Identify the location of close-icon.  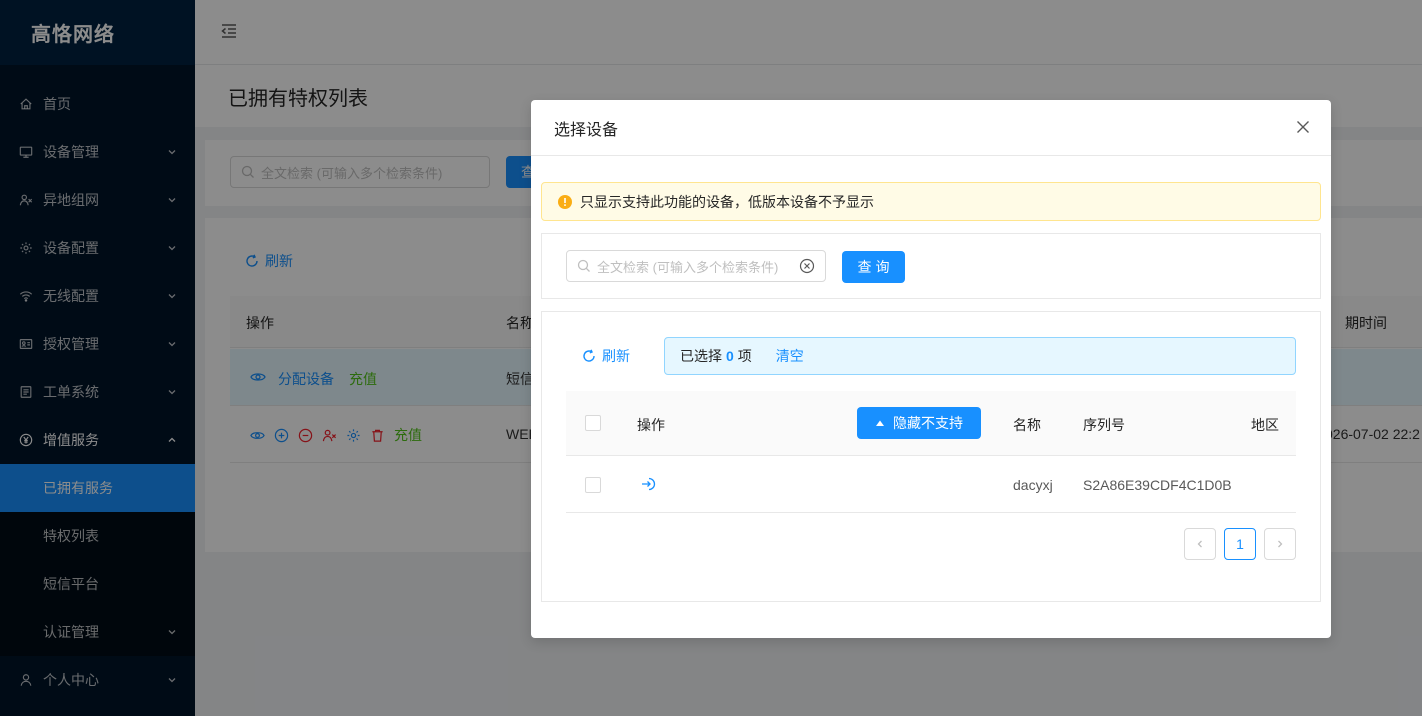
(1303, 127).